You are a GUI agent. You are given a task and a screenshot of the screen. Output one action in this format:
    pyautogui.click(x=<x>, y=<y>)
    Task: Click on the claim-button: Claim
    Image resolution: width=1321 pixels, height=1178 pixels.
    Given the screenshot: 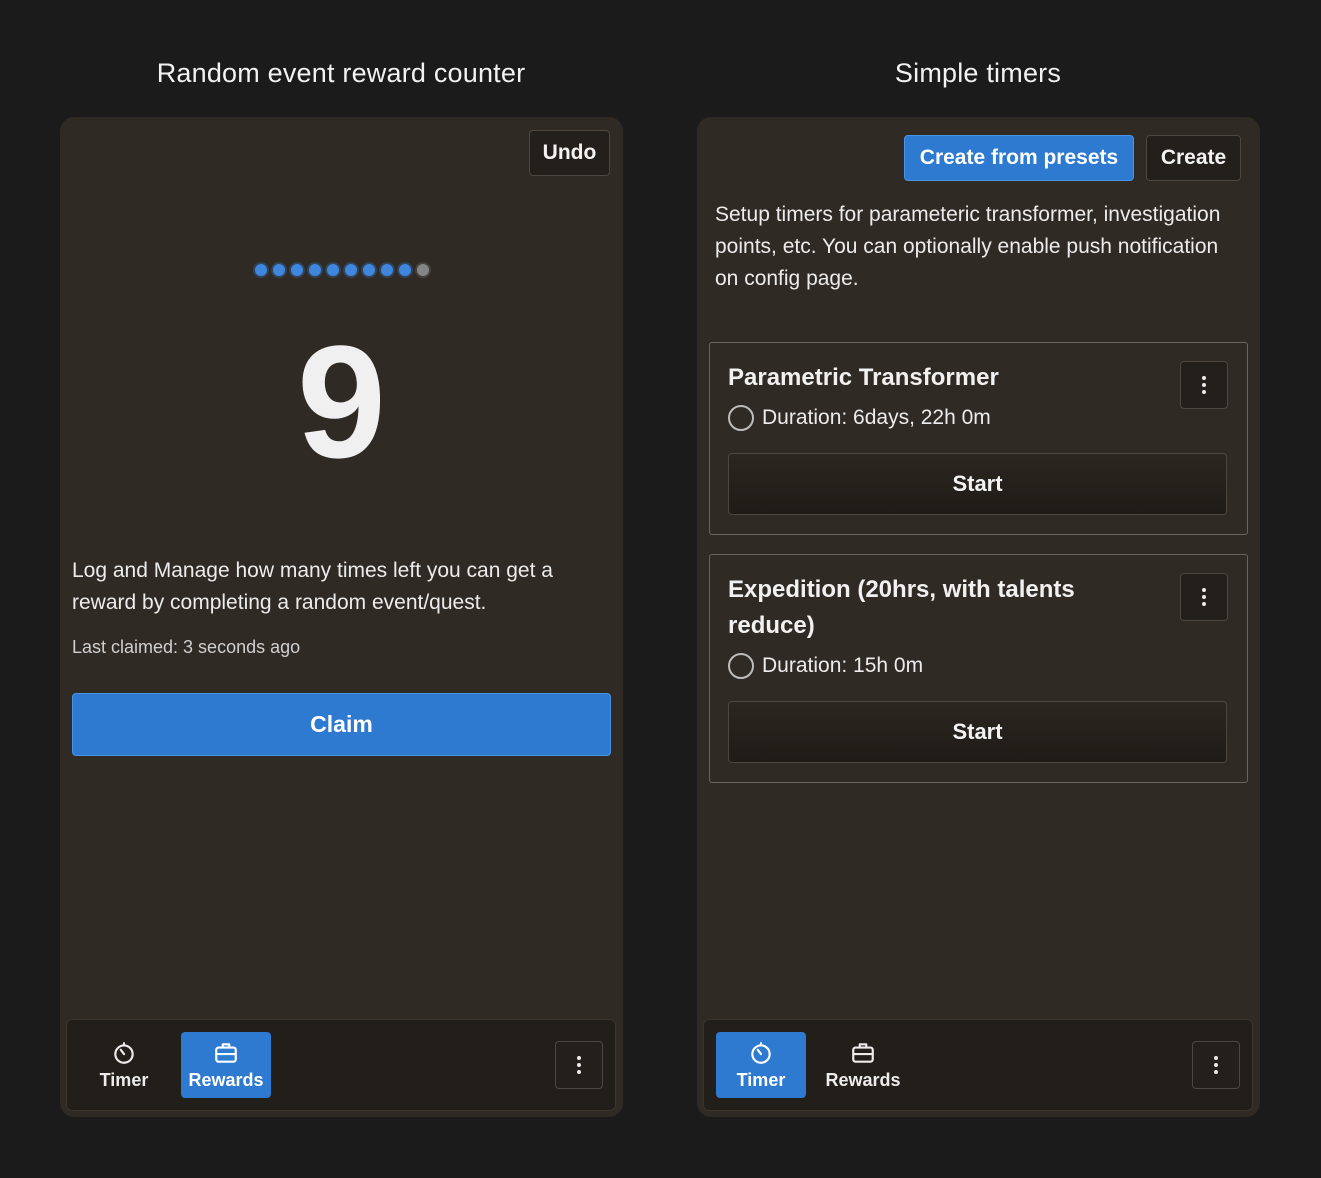 What is the action you would take?
    pyautogui.click(x=341, y=724)
    